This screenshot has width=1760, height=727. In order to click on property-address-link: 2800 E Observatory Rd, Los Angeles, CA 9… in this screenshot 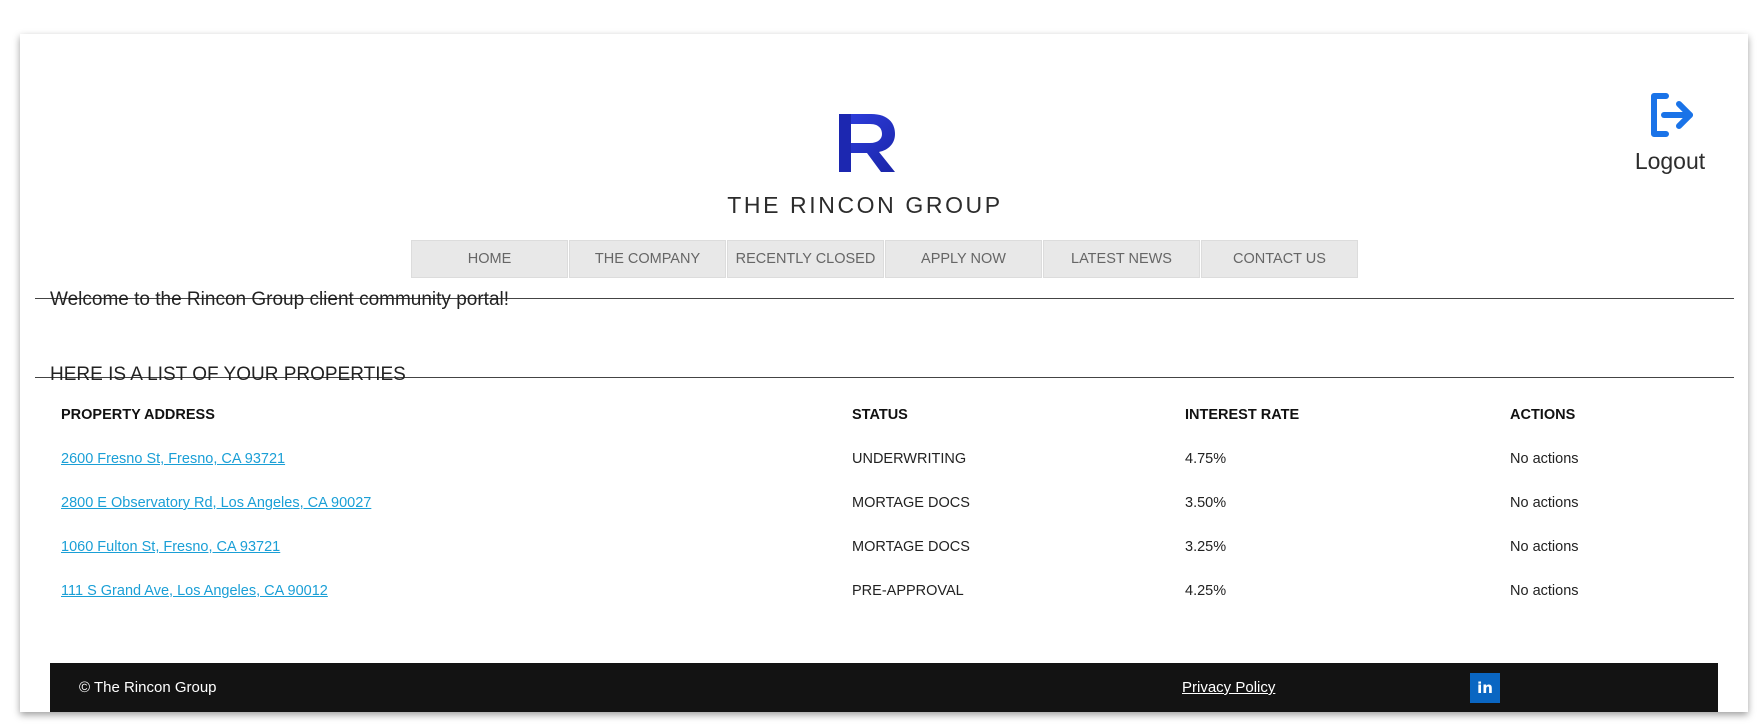, I will do `click(216, 503)`.